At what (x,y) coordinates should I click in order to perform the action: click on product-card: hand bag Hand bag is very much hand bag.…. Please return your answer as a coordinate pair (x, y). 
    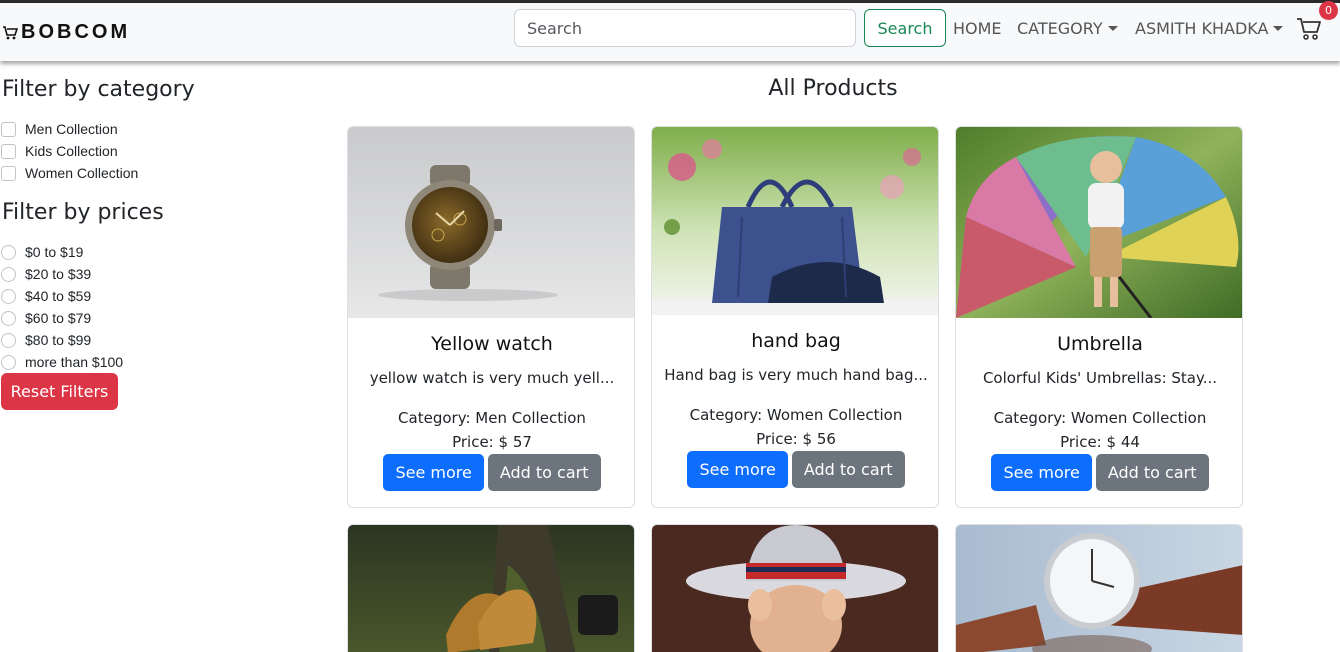
    Looking at the image, I should click on (795, 317).